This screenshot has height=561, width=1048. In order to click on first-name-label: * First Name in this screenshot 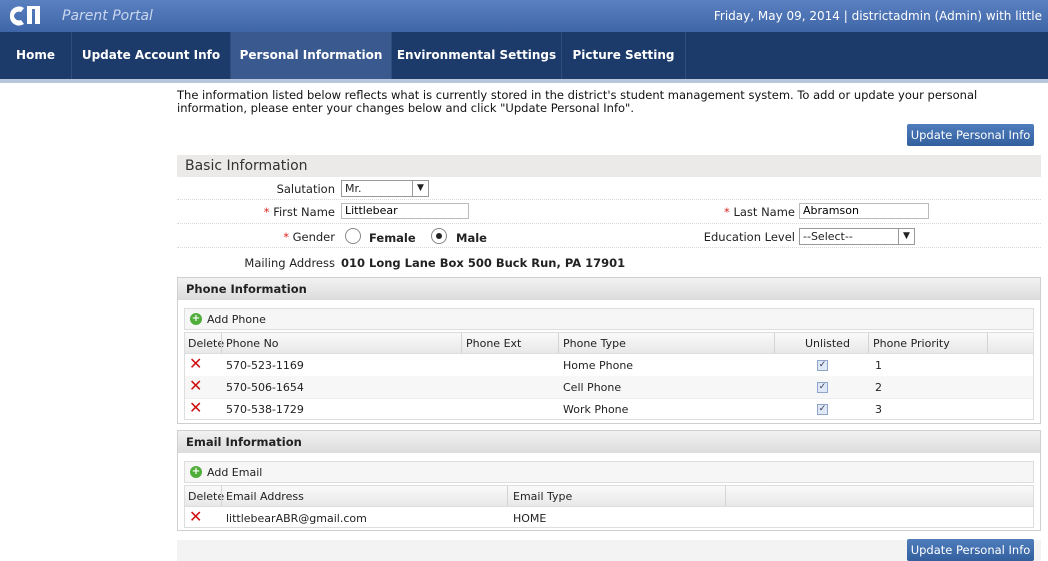, I will do `click(286, 212)`.